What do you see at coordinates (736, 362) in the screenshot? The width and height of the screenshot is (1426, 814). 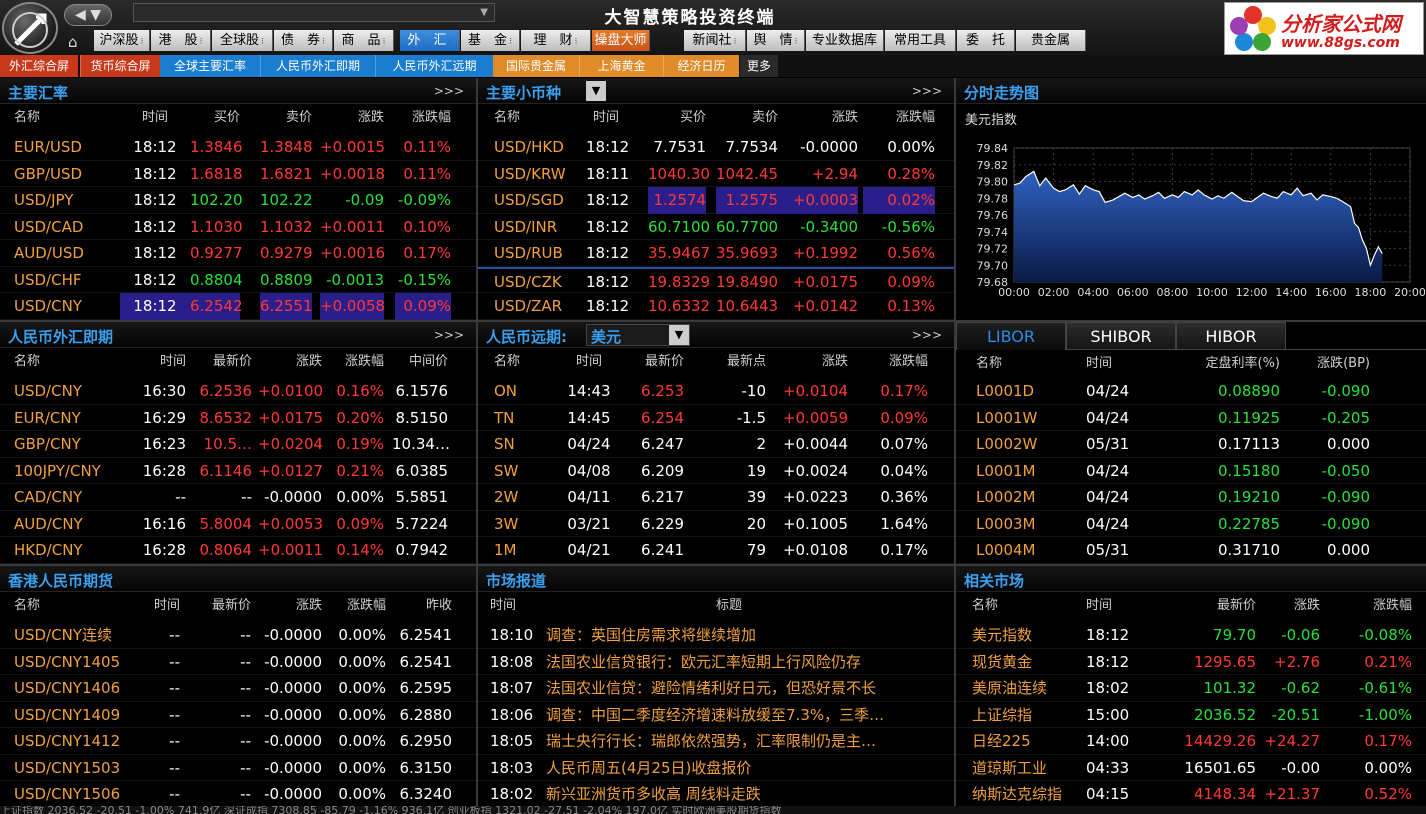 I see `column-header: 最新点` at bounding box center [736, 362].